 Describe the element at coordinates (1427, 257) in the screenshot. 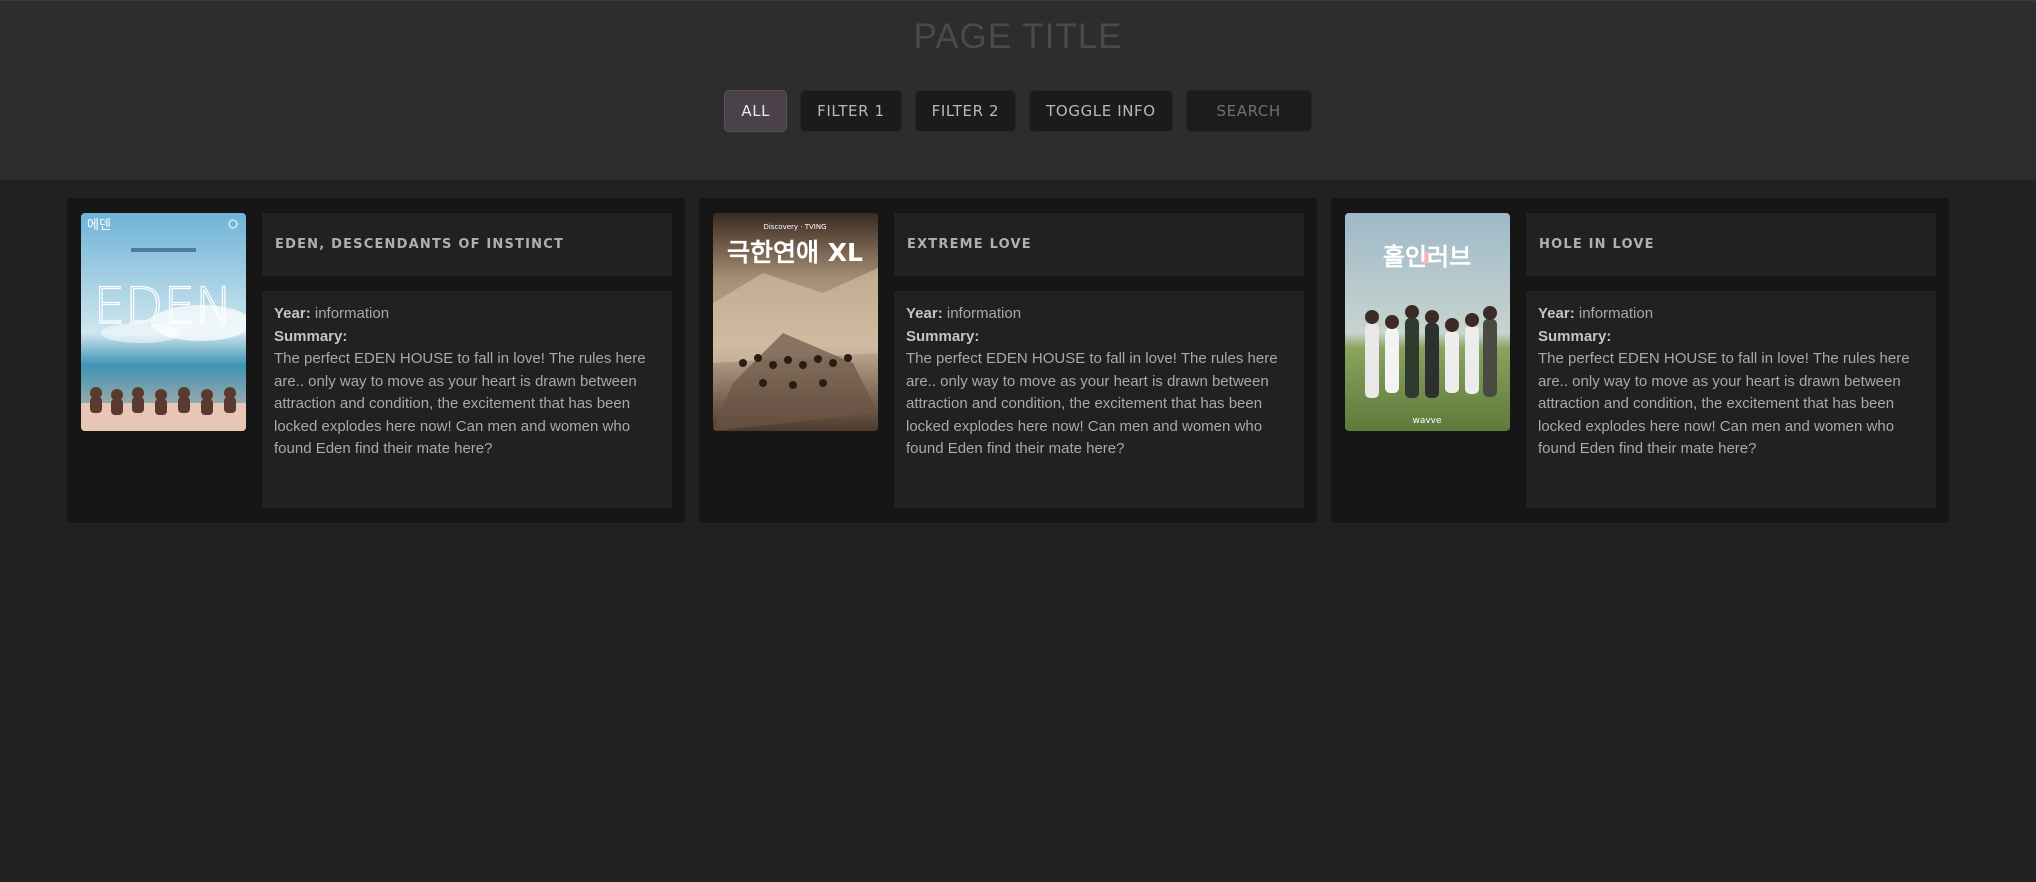

I see `poster-title: 홀인러브` at that location.